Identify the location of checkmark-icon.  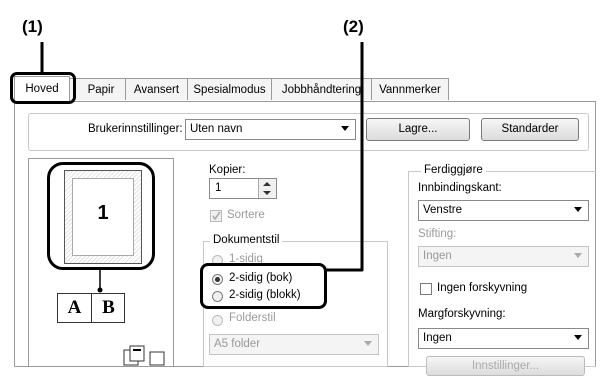
(216, 216).